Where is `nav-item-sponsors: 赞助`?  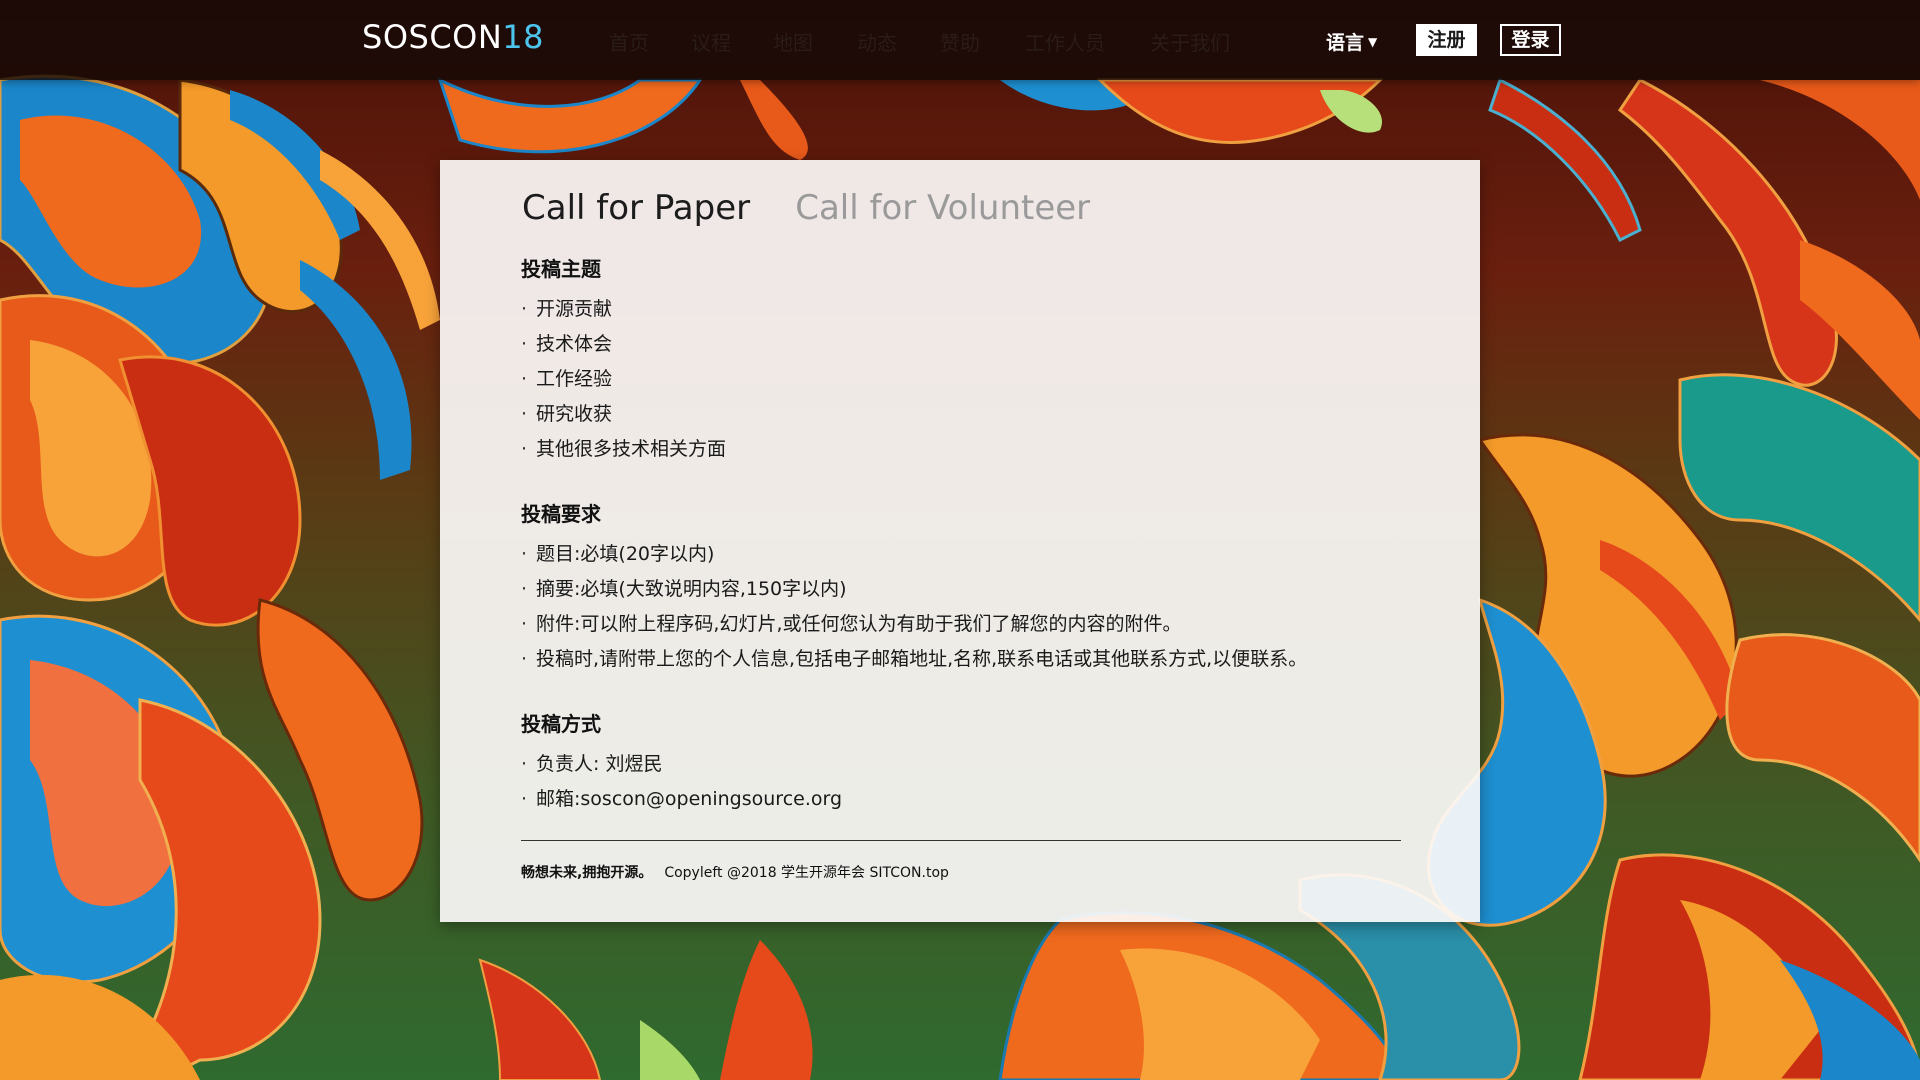
nav-item-sponsors: 赞助 is located at coordinates (960, 41).